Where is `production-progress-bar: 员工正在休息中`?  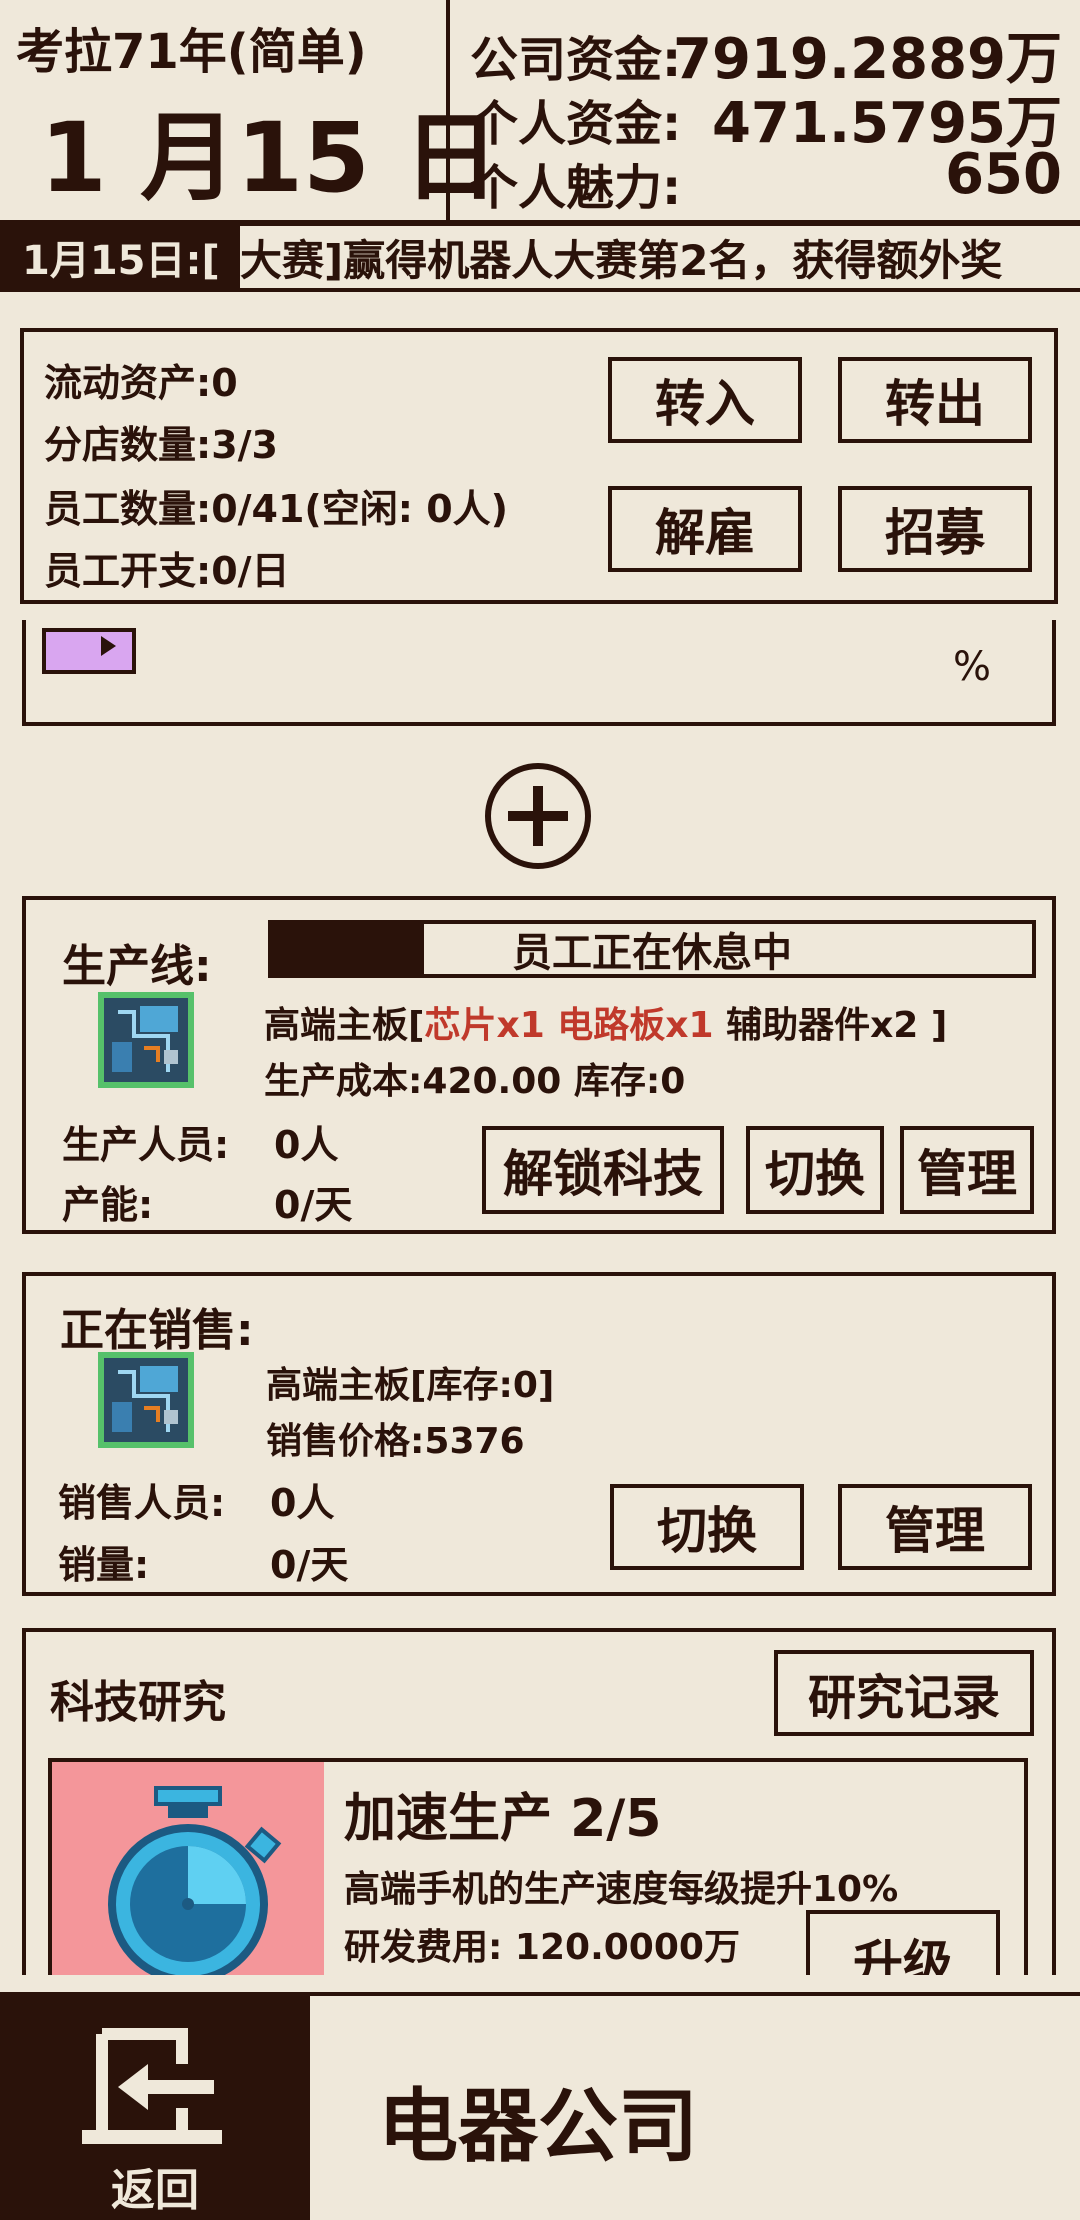
production-progress-bar: 员工正在休息中 is located at coordinates (652, 949).